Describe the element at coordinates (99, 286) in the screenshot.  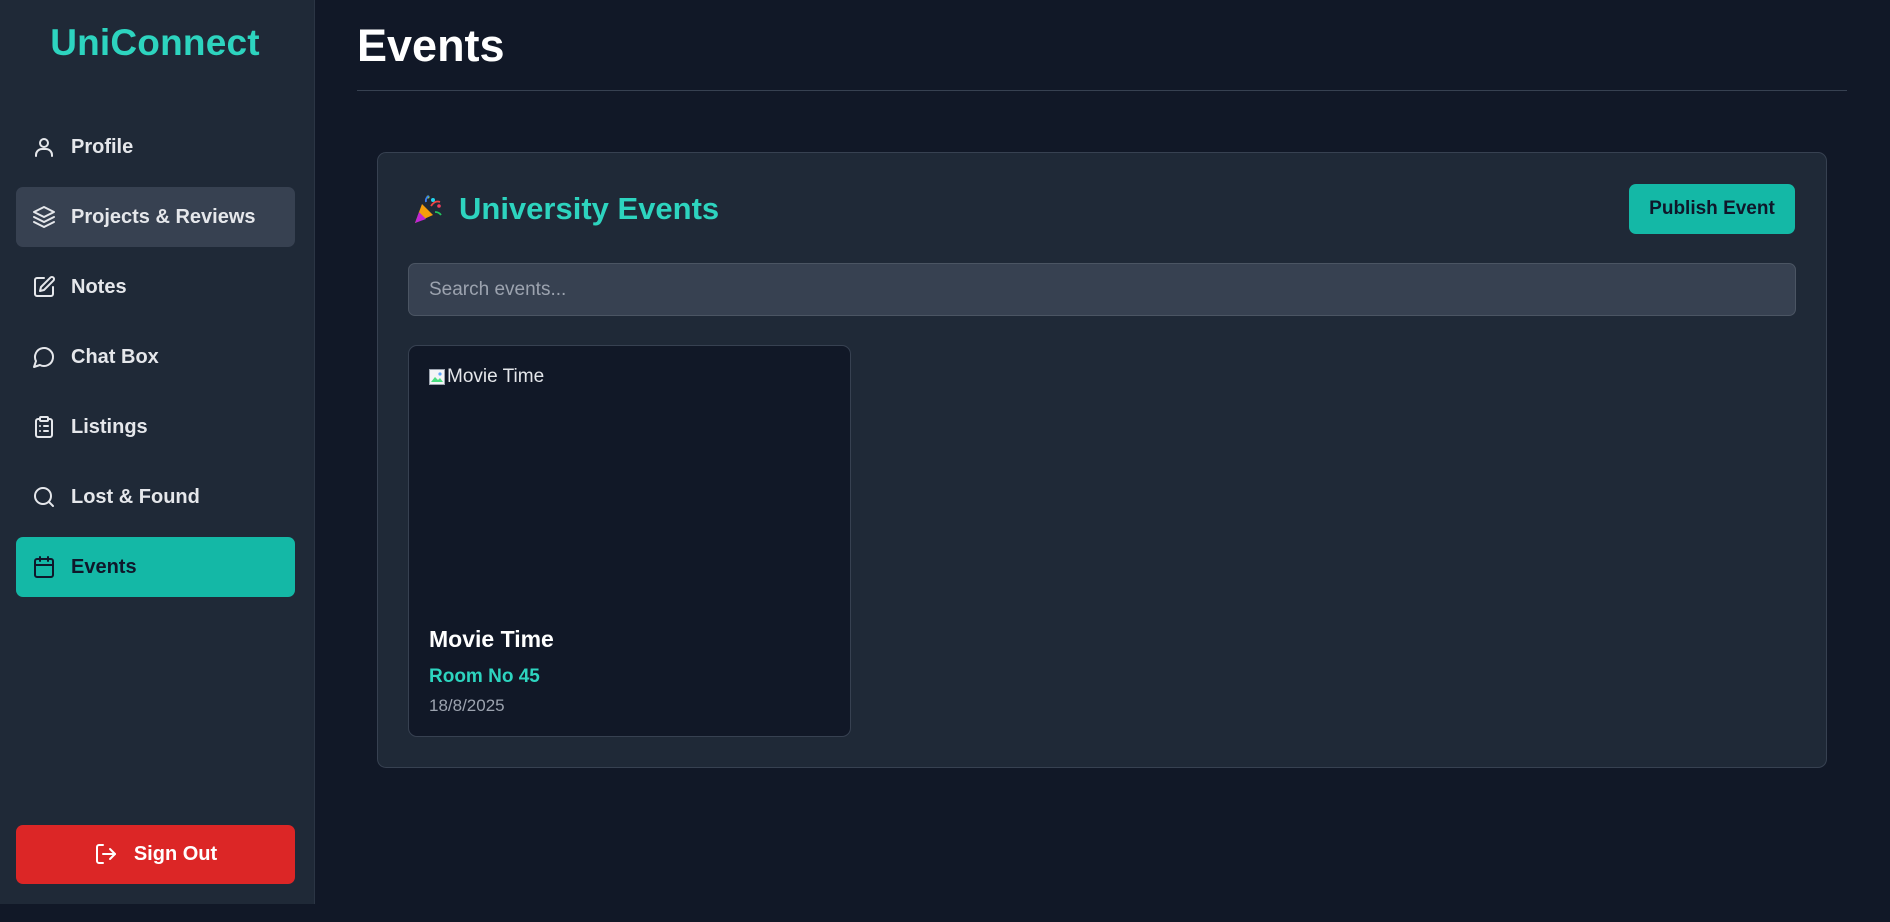
I see `sidebar-item-label: Notes` at that location.